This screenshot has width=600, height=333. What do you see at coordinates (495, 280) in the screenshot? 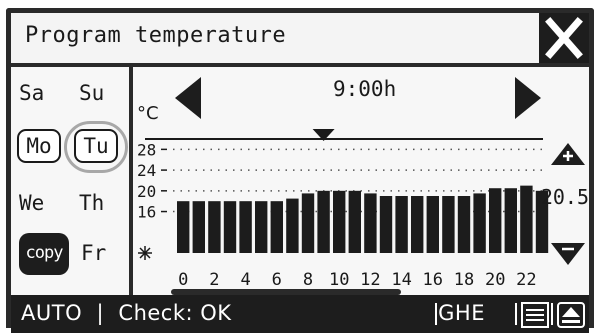
I see `x-tick-label: 20` at bounding box center [495, 280].